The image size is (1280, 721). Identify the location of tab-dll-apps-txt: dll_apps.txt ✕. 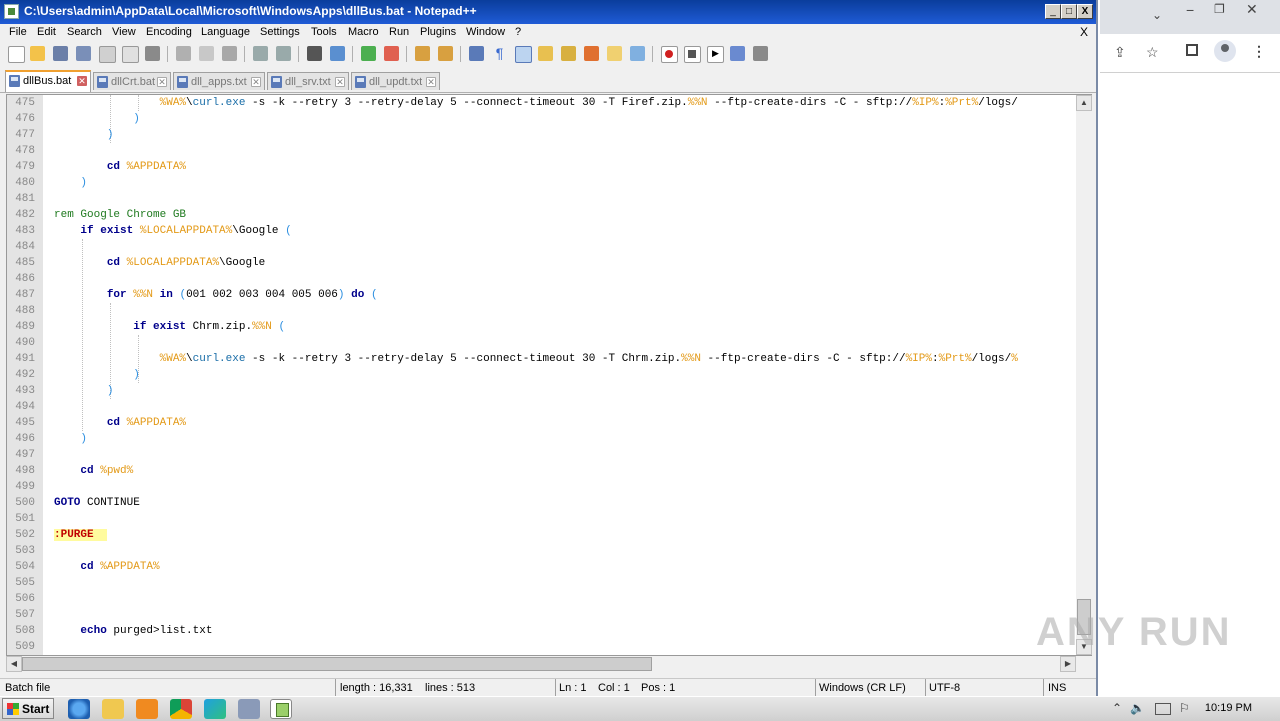
(219, 81).